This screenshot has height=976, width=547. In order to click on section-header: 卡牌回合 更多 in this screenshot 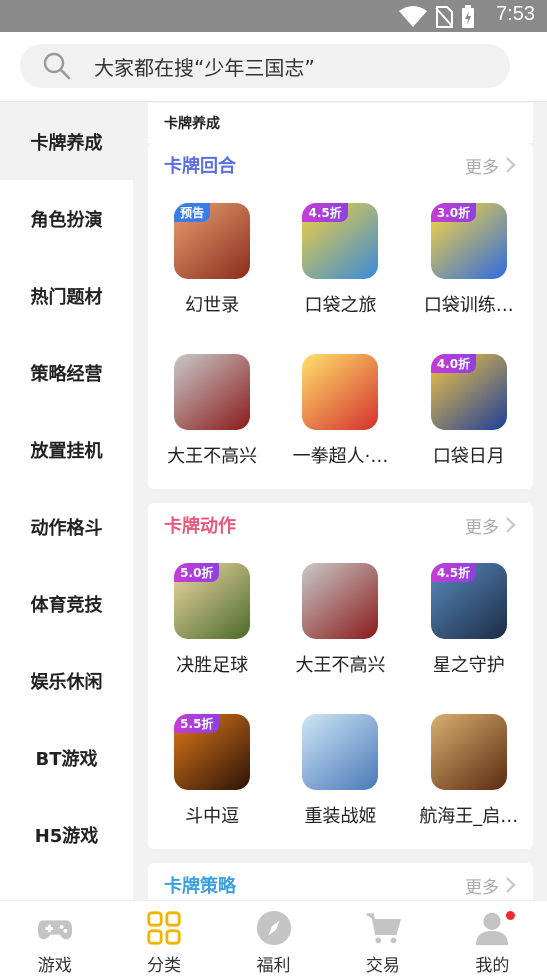, I will do `click(340, 165)`.